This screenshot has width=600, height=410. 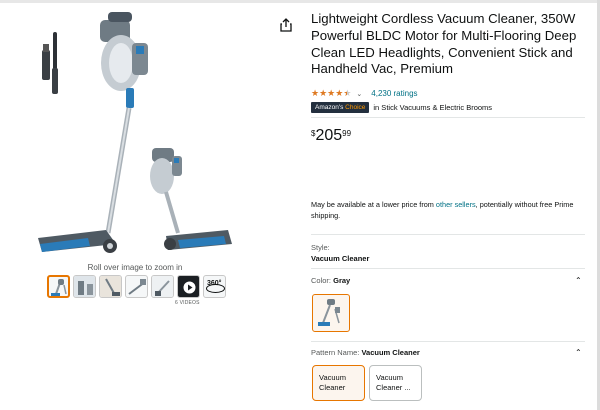 I want to click on thumbnail-video, so click(x=188, y=286).